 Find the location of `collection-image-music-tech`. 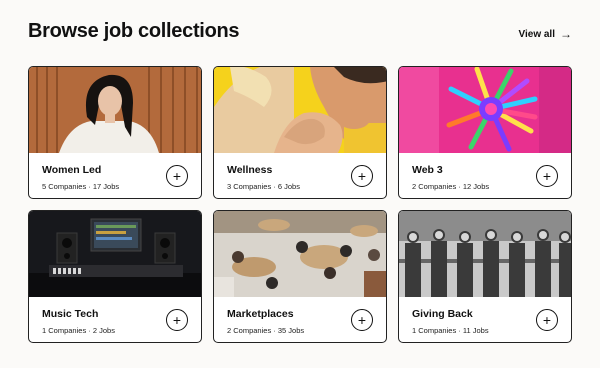

collection-image-music-tech is located at coordinates (115, 254).